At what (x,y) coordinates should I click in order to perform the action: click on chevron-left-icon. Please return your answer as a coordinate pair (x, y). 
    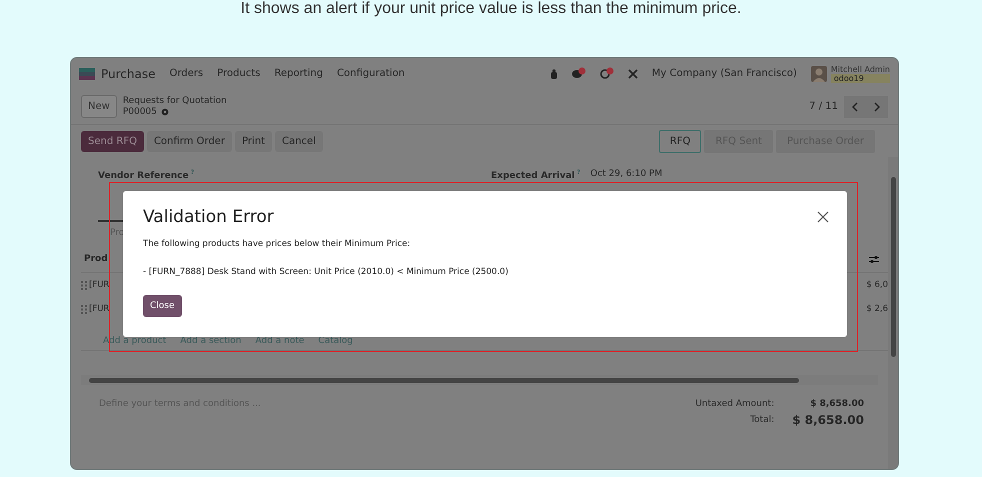
    Looking at the image, I should click on (855, 107).